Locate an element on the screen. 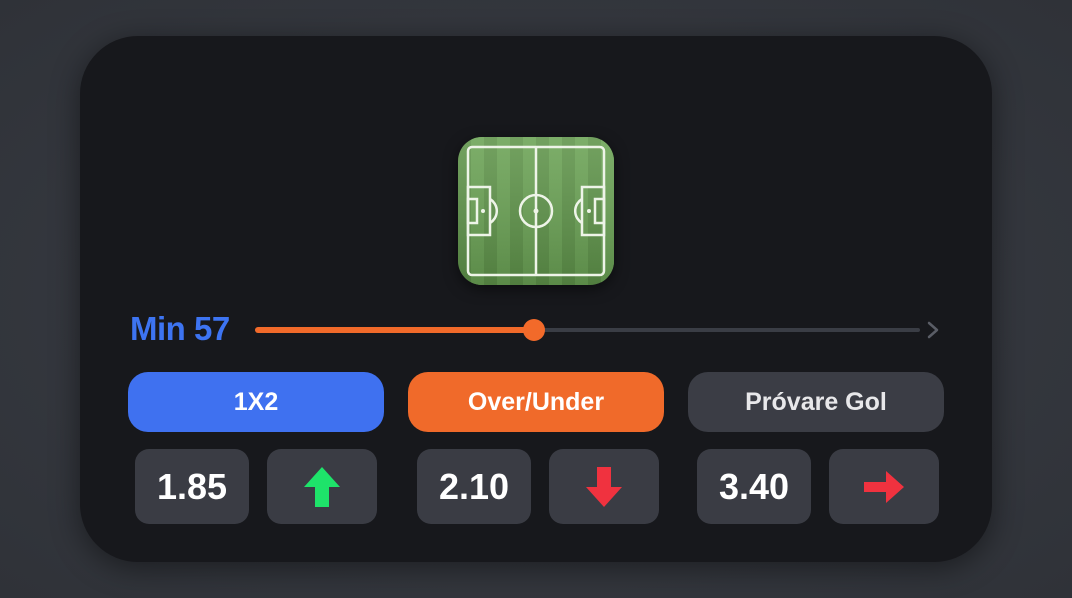 This screenshot has height=598, width=1072. market-tab-1x2: 1X2 is located at coordinates (256, 402).